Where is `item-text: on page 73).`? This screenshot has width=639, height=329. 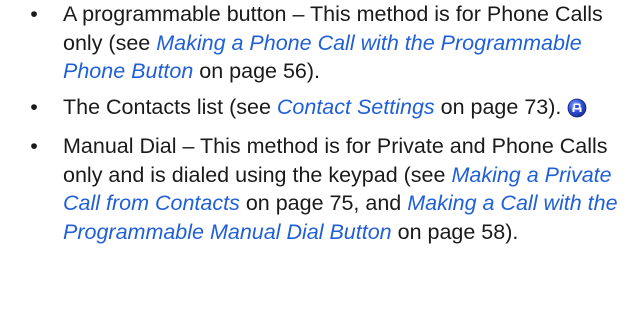 item-text: on page 73). is located at coordinates (498, 106).